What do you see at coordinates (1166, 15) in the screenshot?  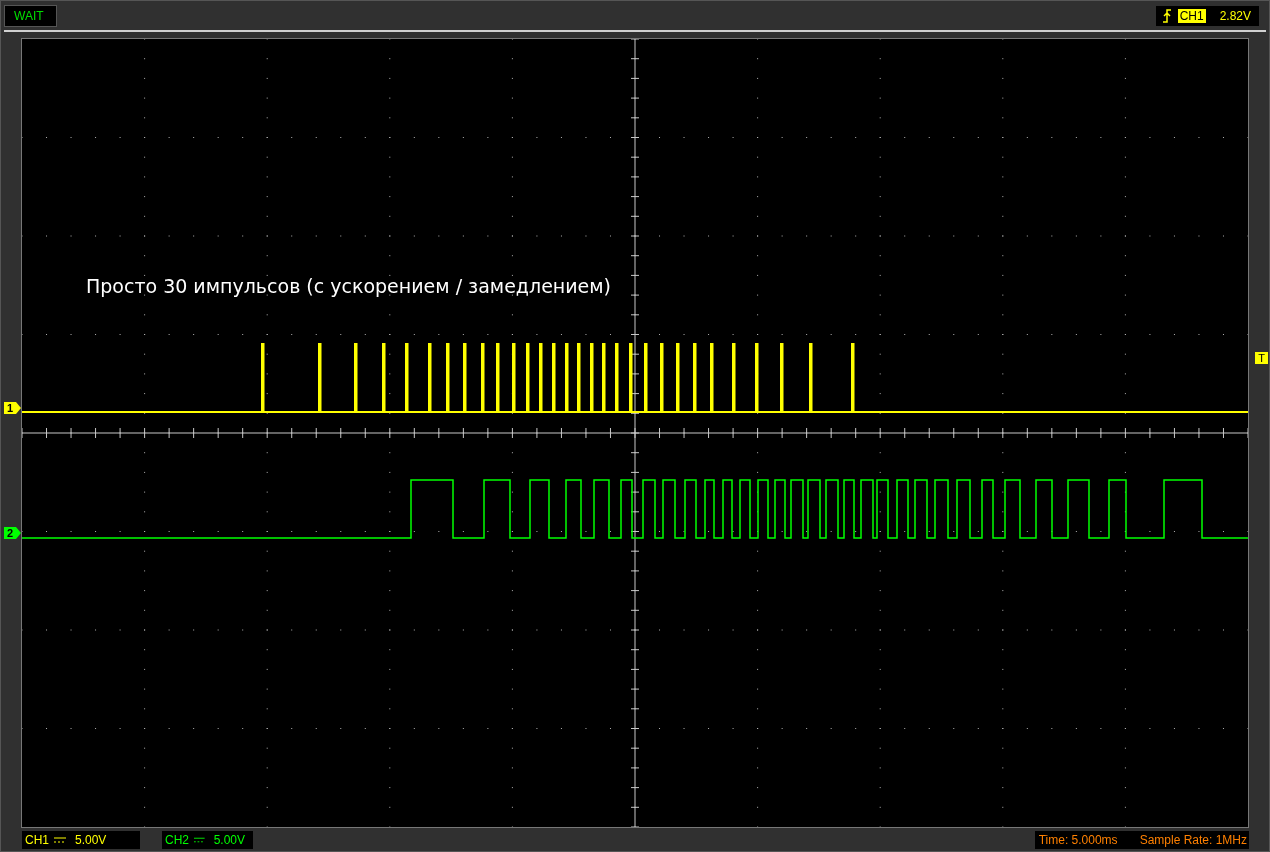 I see `rising-edge-icon` at bounding box center [1166, 15].